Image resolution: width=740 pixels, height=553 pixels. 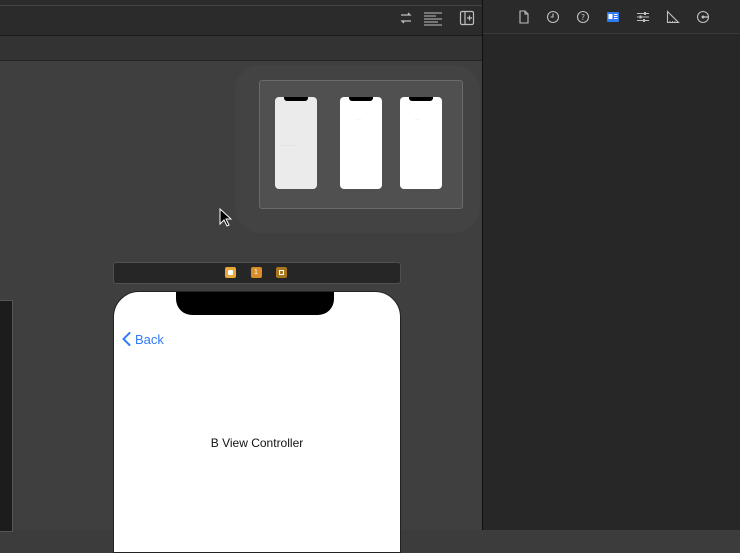 What do you see at coordinates (421, 143) in the screenshot?
I see `minimap-scene-3: · · ·` at bounding box center [421, 143].